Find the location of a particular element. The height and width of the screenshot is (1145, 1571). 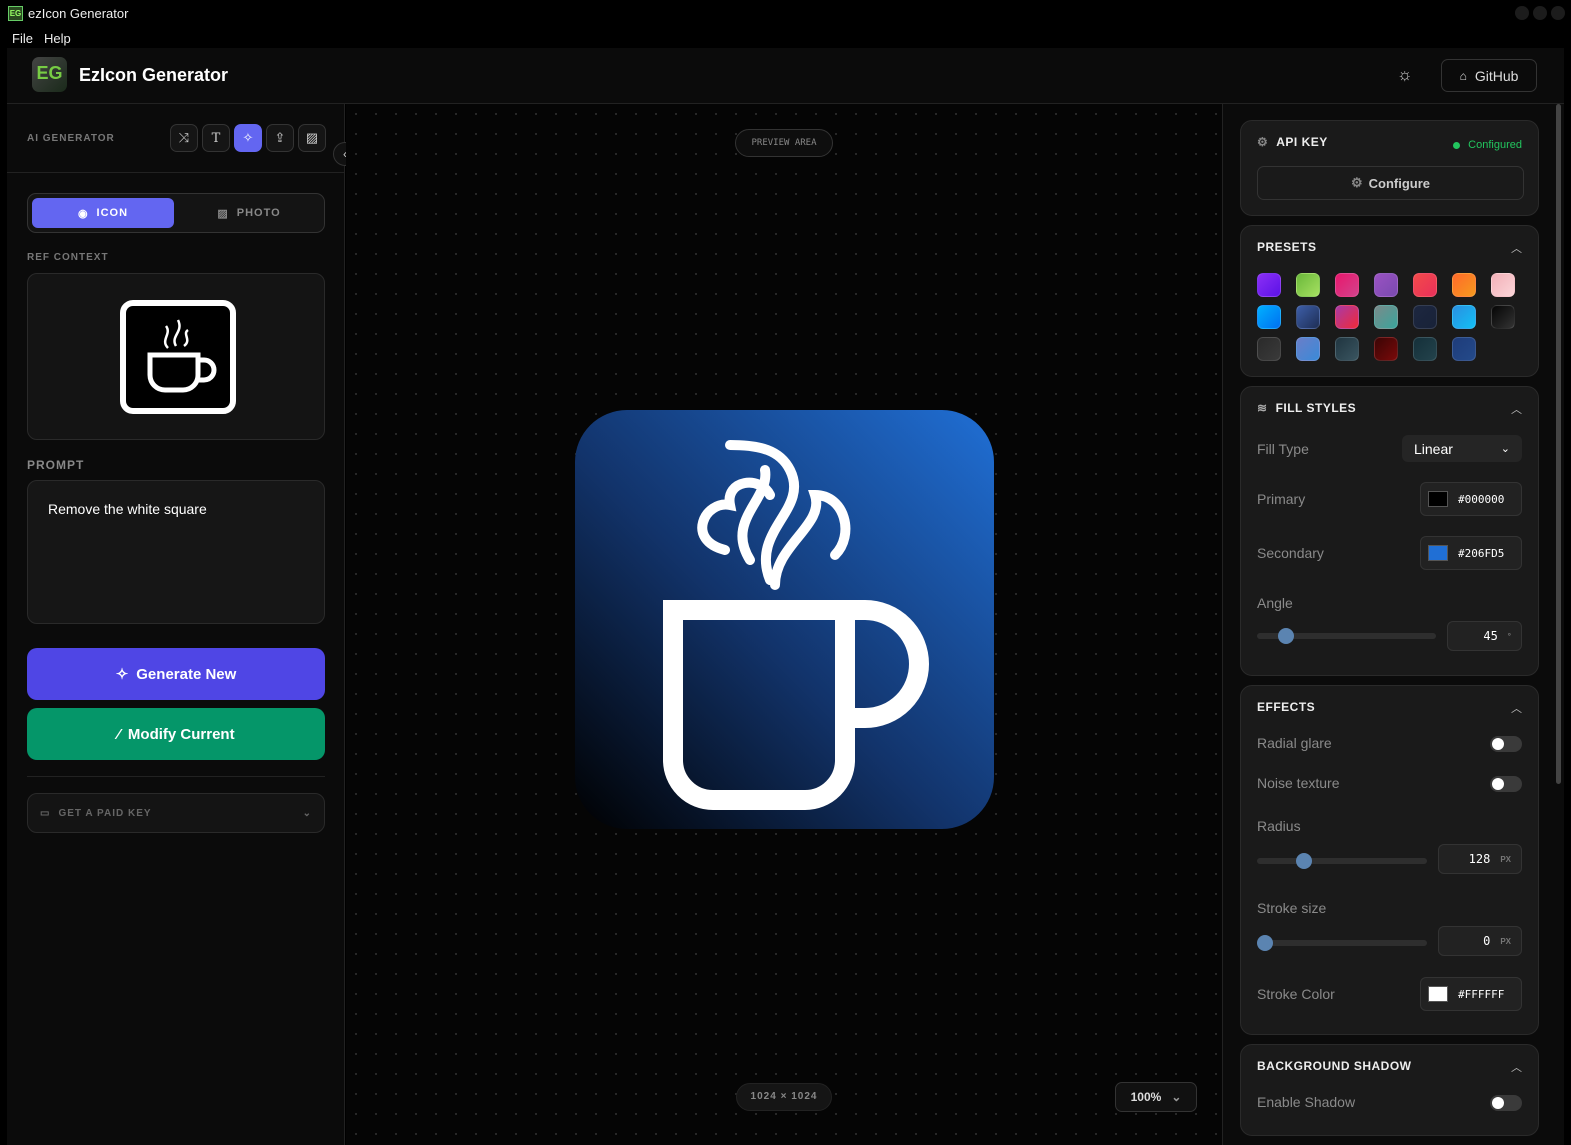

stroke-color-label: Stroke Color is located at coordinates (1296, 994).